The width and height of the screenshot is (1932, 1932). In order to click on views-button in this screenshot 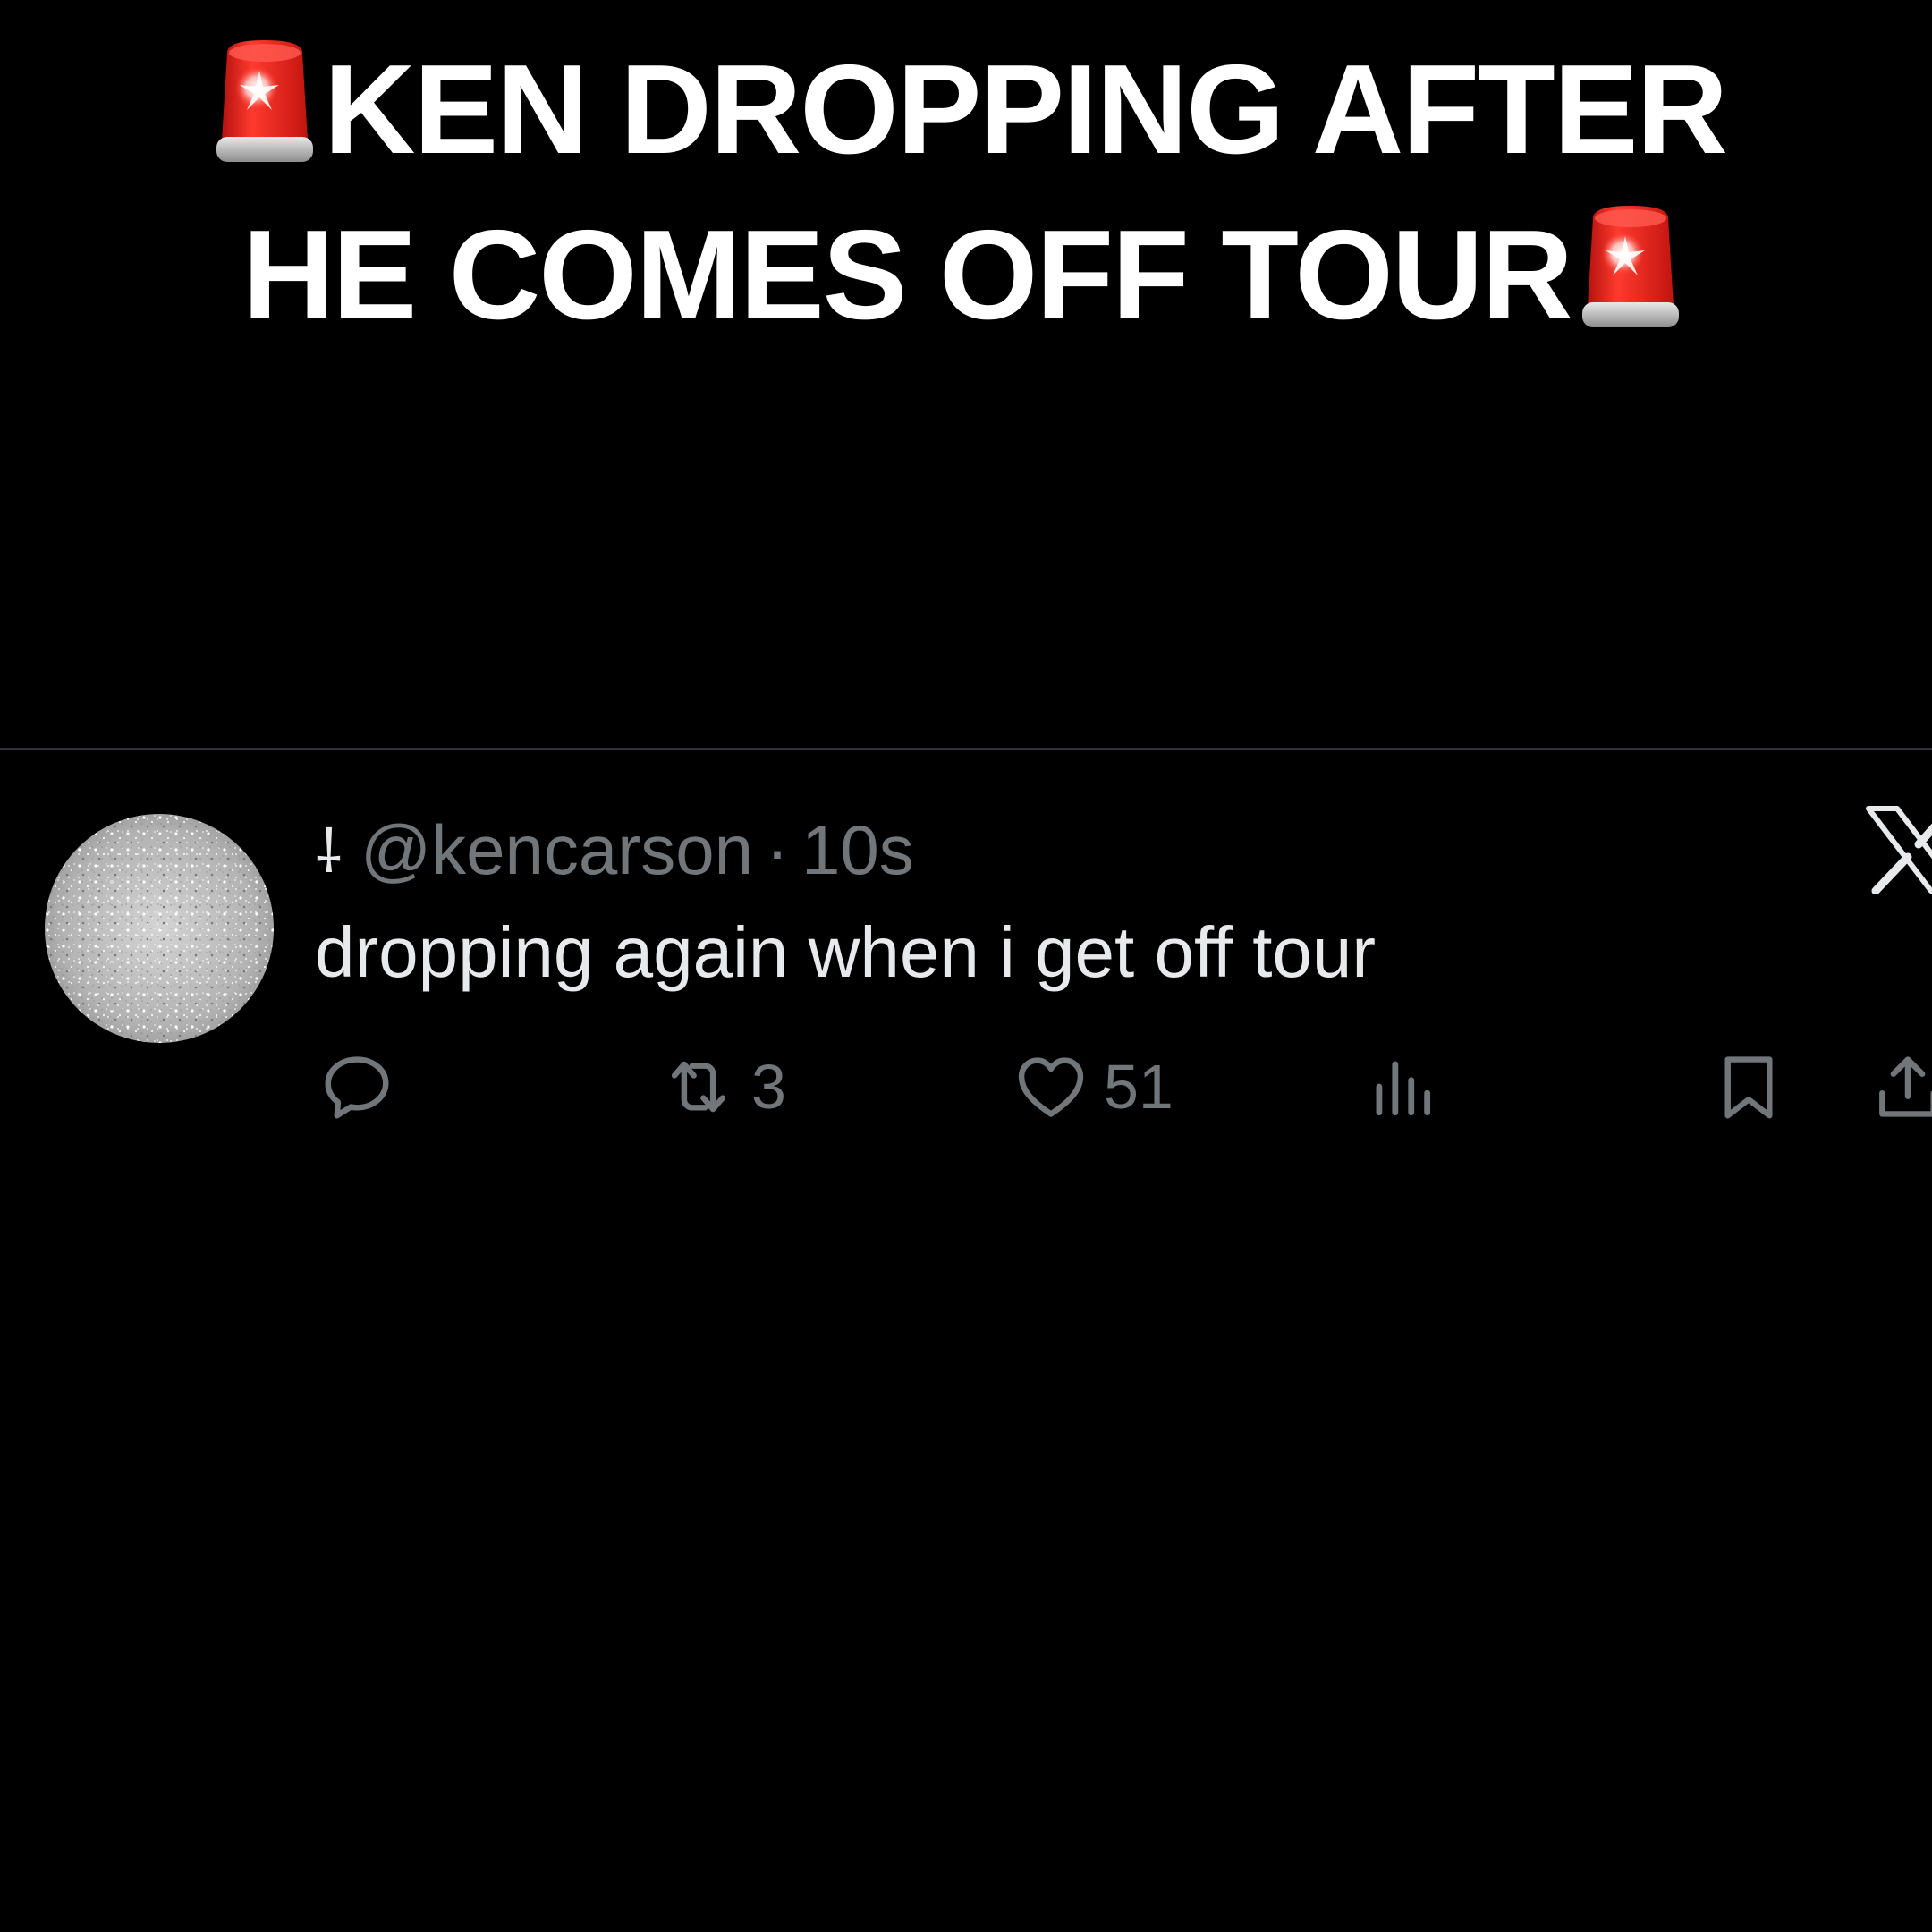, I will do `click(1408, 1086)`.